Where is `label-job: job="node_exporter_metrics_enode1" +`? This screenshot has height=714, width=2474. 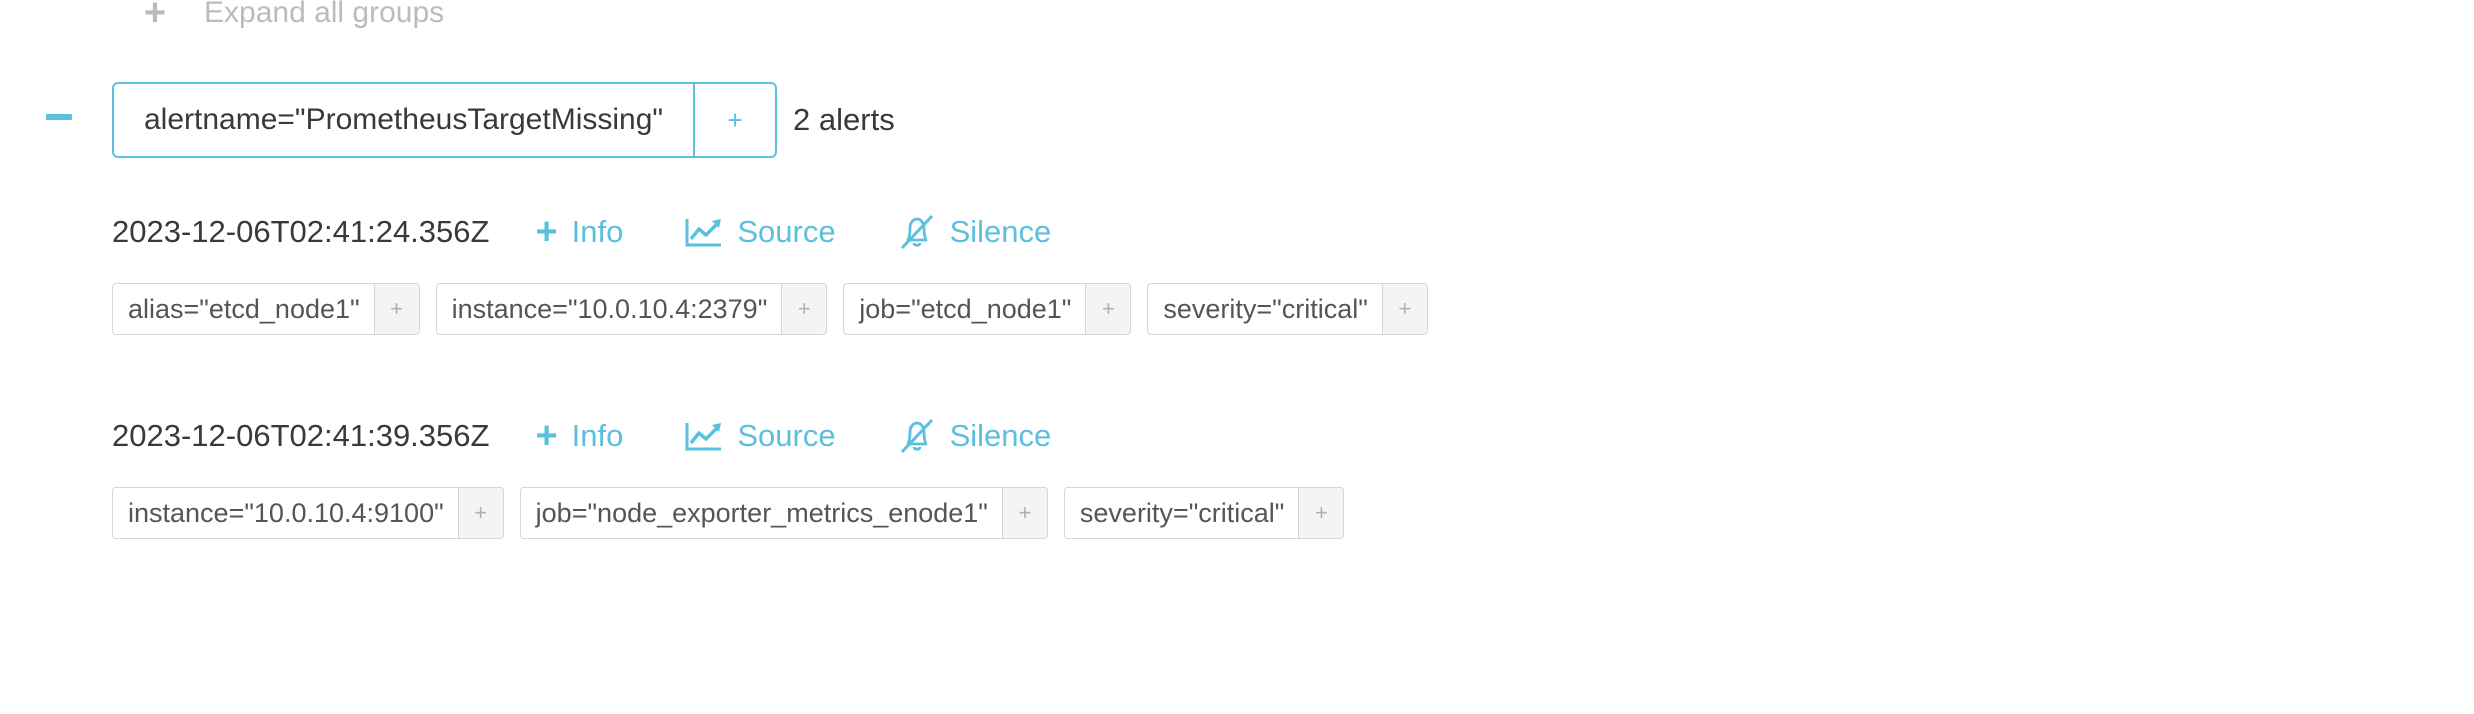 label-job: job="node_exporter_metrics_enode1" + is located at coordinates (783, 513).